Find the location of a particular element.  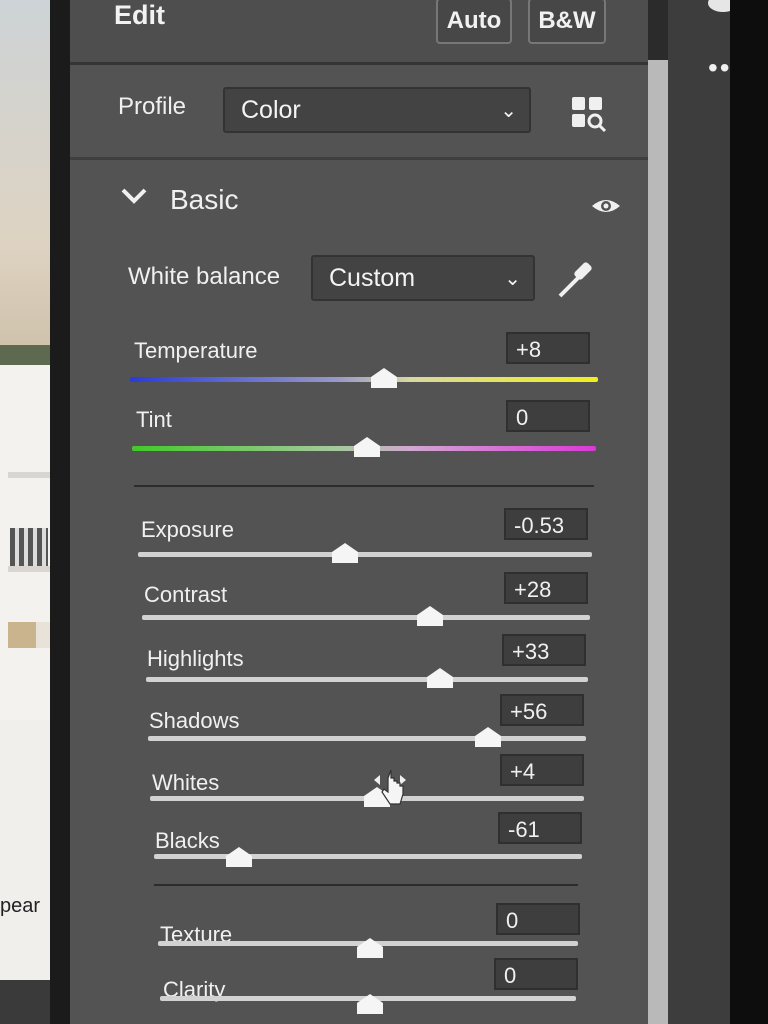

texture-value: 0 is located at coordinates (538, 919).